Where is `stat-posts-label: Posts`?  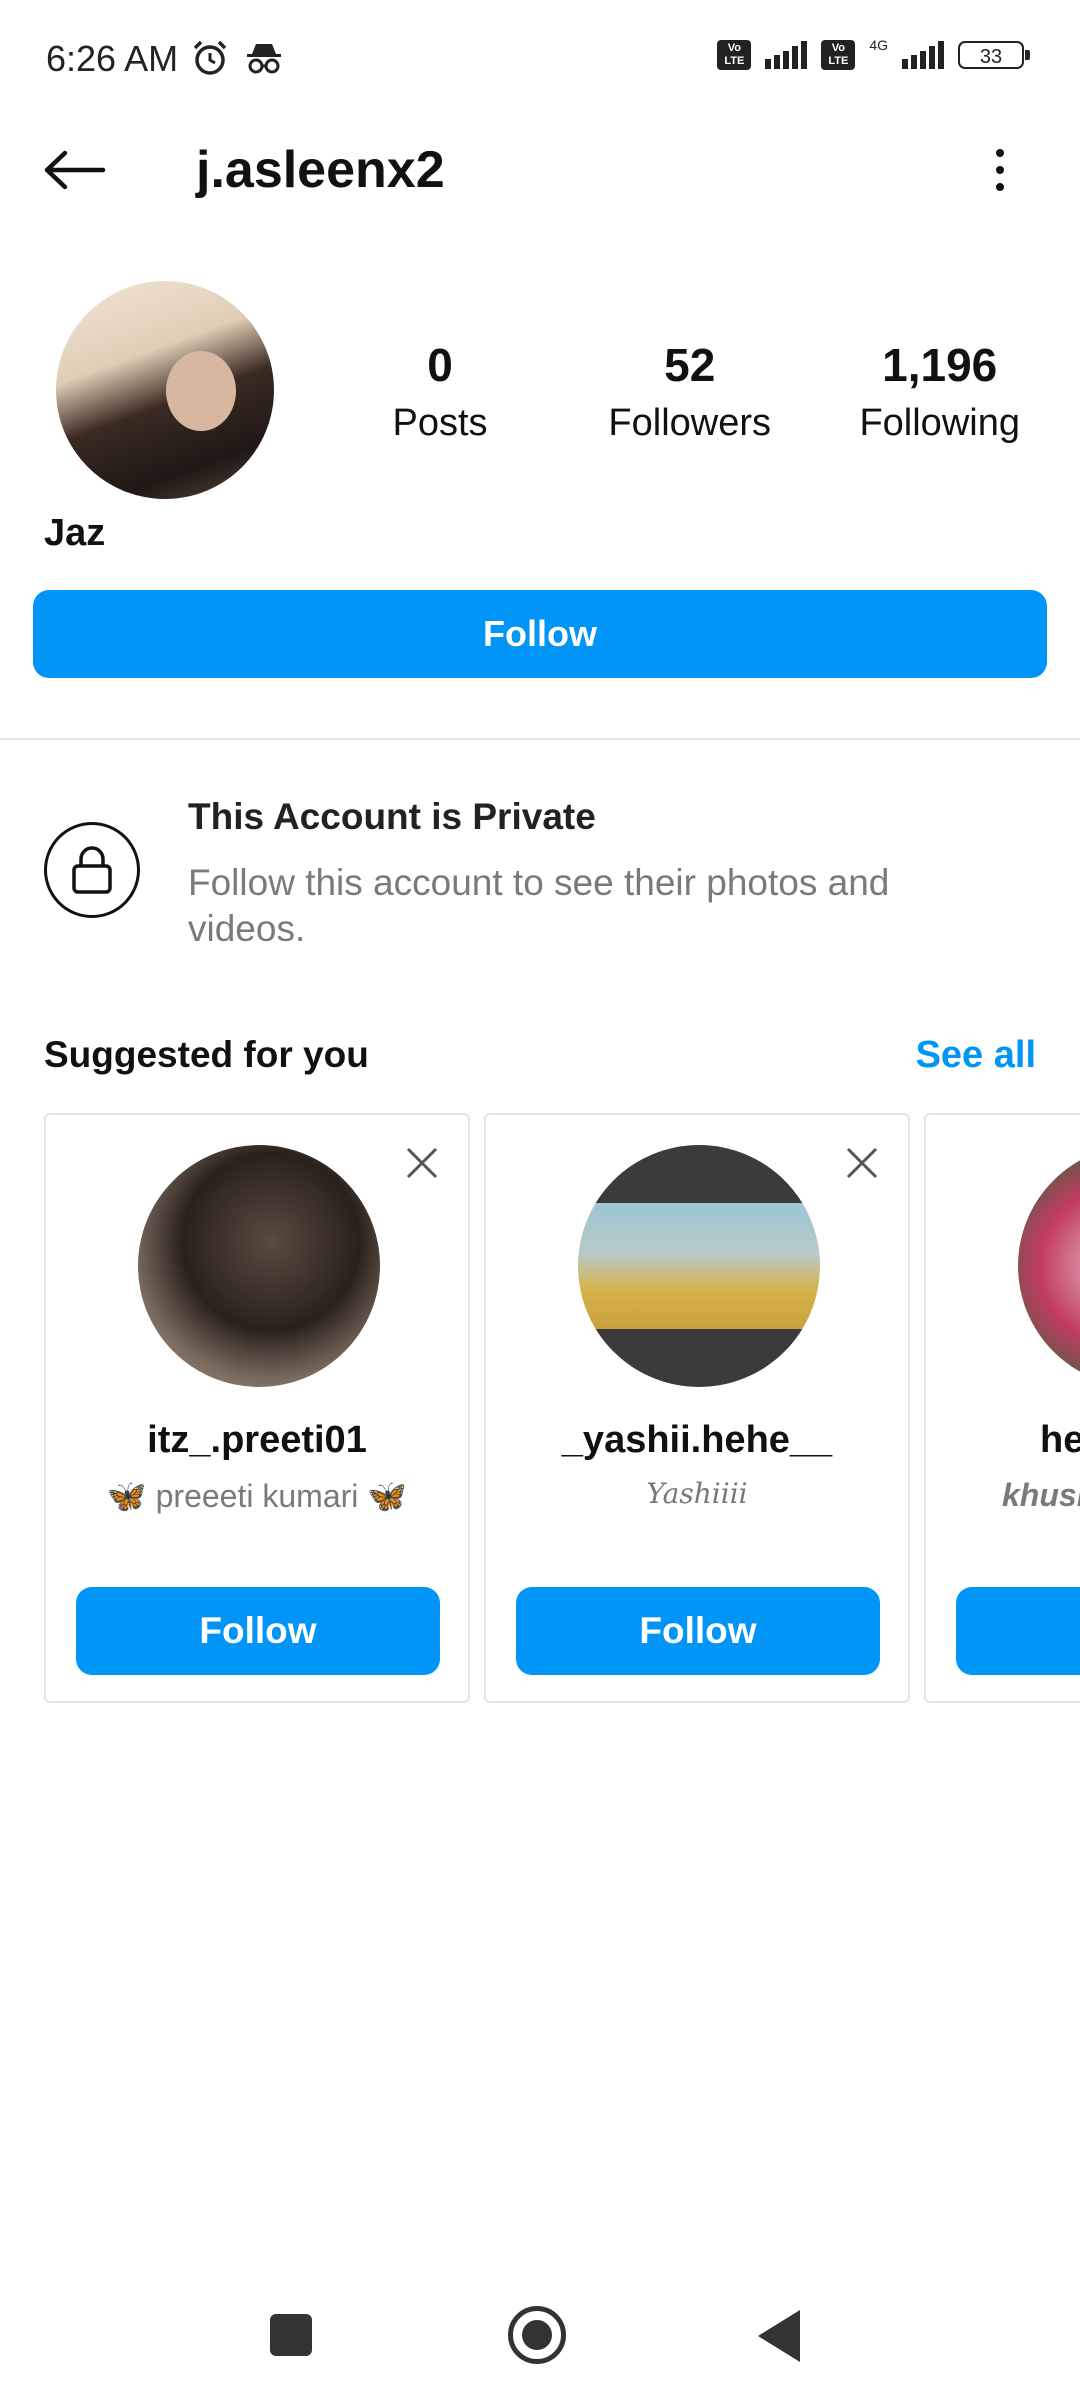
stat-posts-label: Posts is located at coordinates (440, 423).